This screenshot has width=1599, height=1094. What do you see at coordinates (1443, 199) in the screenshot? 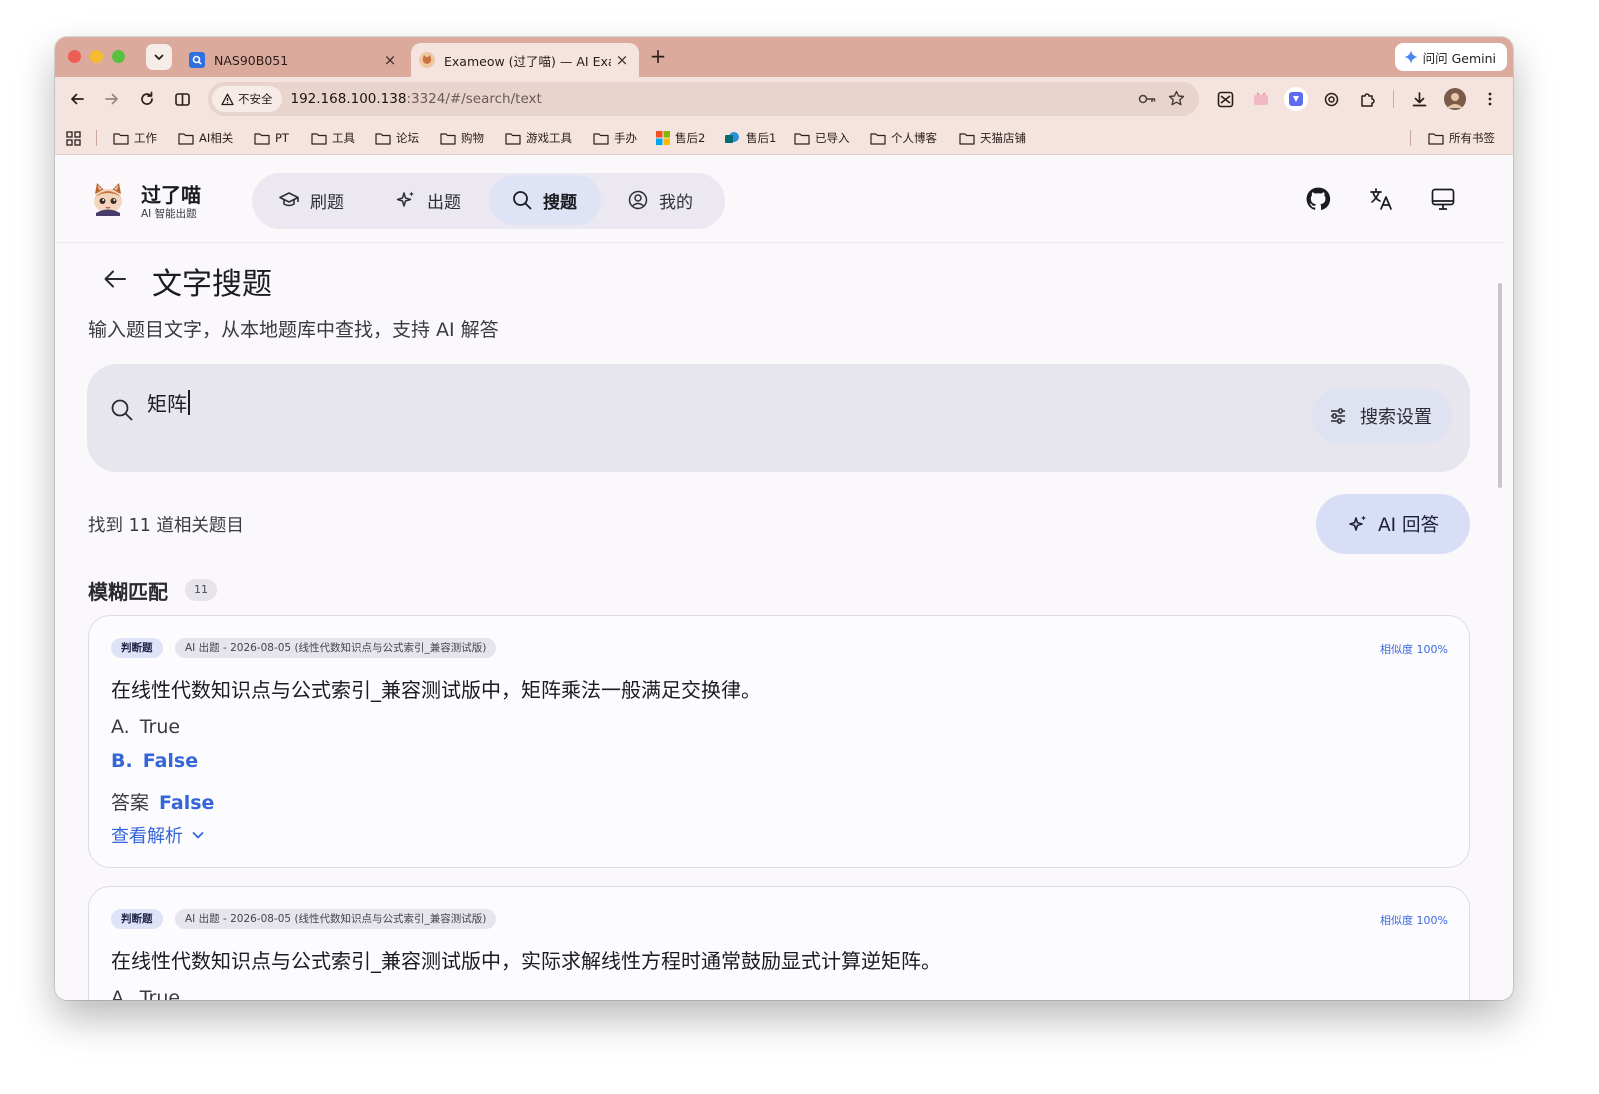
I see `monitor-icon` at bounding box center [1443, 199].